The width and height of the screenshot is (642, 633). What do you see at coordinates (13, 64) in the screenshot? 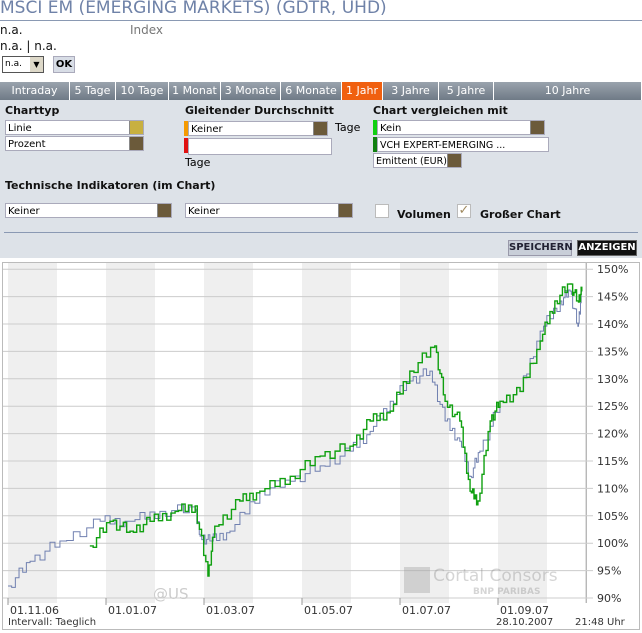
I see `exchange-value: n.a.` at bounding box center [13, 64].